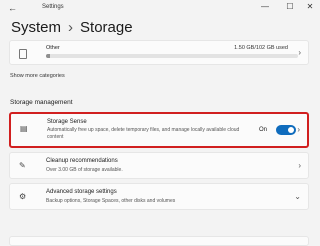 Image resolution: width=320 pixels, height=246 pixels. I want to click on other-label: Other, so click(53, 48).